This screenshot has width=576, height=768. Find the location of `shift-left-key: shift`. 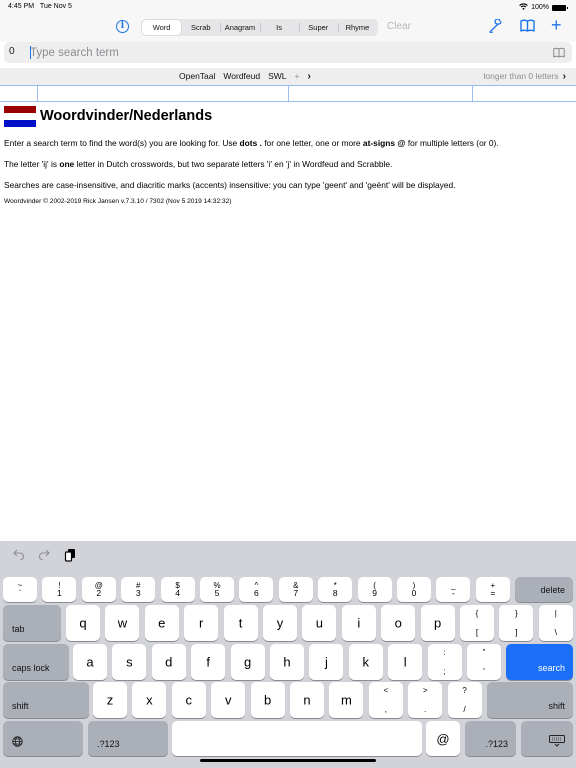

shift-left-key: shift is located at coordinates (46, 700).